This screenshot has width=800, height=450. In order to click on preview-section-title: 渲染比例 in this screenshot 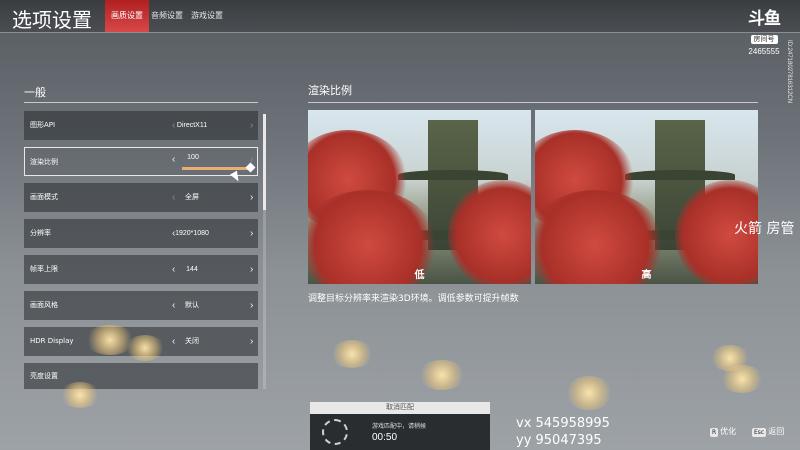, I will do `click(330, 90)`.